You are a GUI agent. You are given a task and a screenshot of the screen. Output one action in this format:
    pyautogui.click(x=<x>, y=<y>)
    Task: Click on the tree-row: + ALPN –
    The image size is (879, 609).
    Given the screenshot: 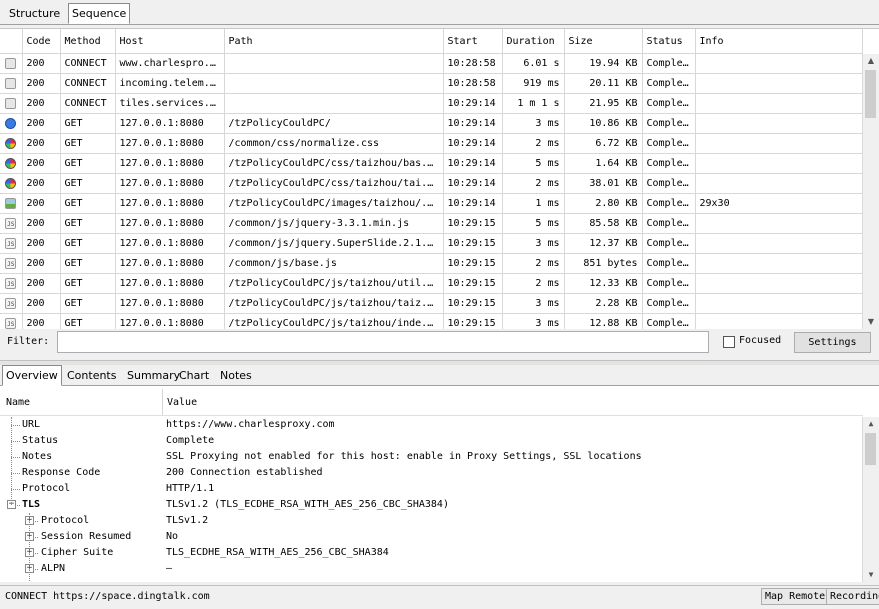 What is the action you would take?
    pyautogui.click(x=430, y=569)
    